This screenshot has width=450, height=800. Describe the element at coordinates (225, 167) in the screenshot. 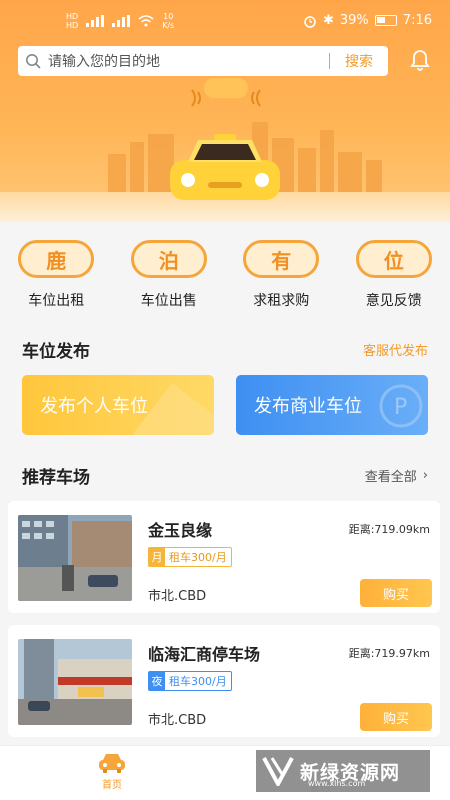

I see `car-illustration` at that location.